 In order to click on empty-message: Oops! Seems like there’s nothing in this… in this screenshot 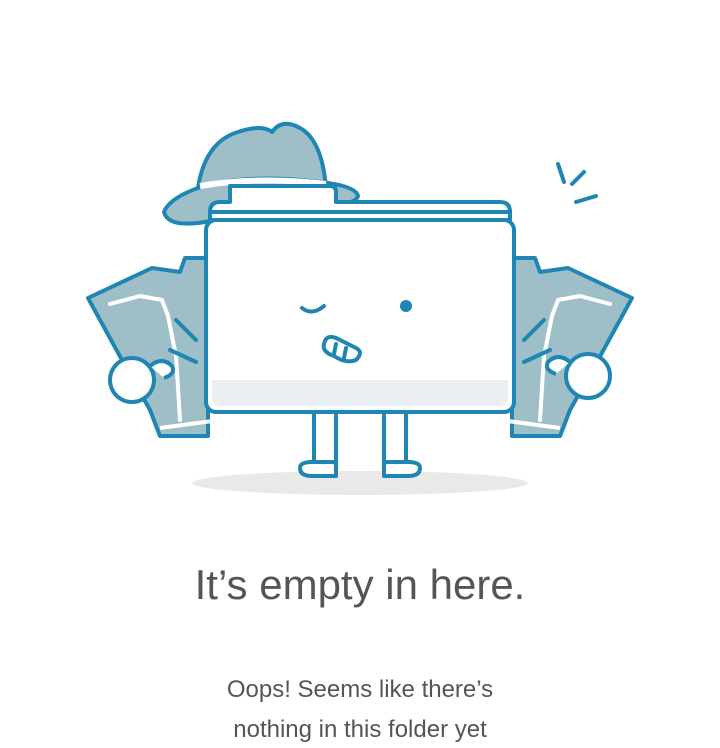, I will do `click(360, 709)`.